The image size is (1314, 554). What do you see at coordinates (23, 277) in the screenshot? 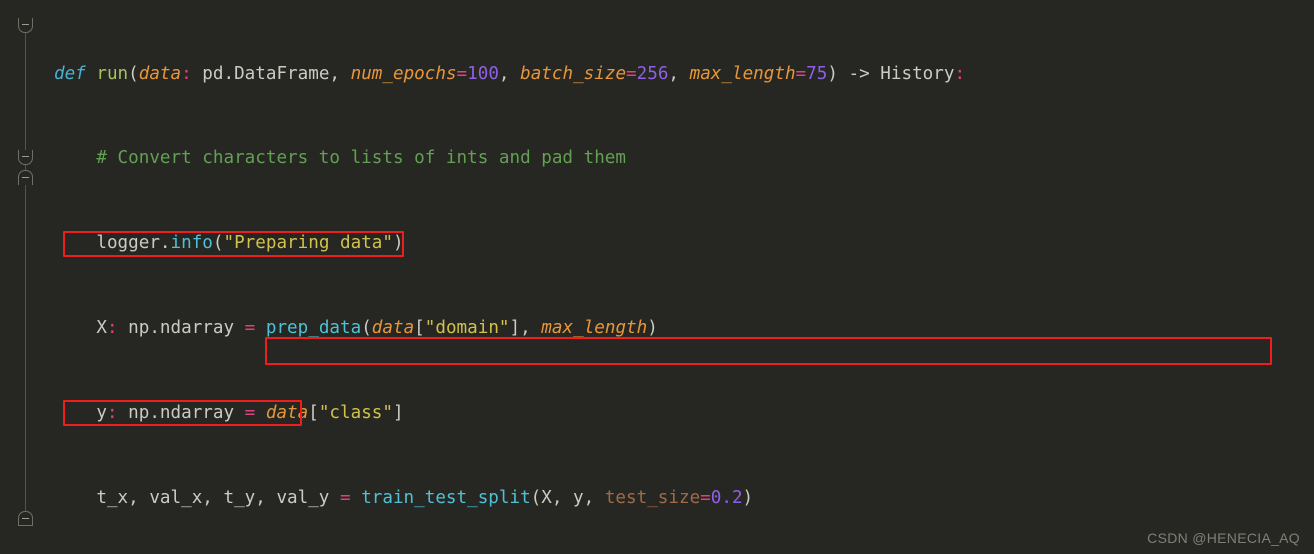
I see `editor-gutter` at bounding box center [23, 277].